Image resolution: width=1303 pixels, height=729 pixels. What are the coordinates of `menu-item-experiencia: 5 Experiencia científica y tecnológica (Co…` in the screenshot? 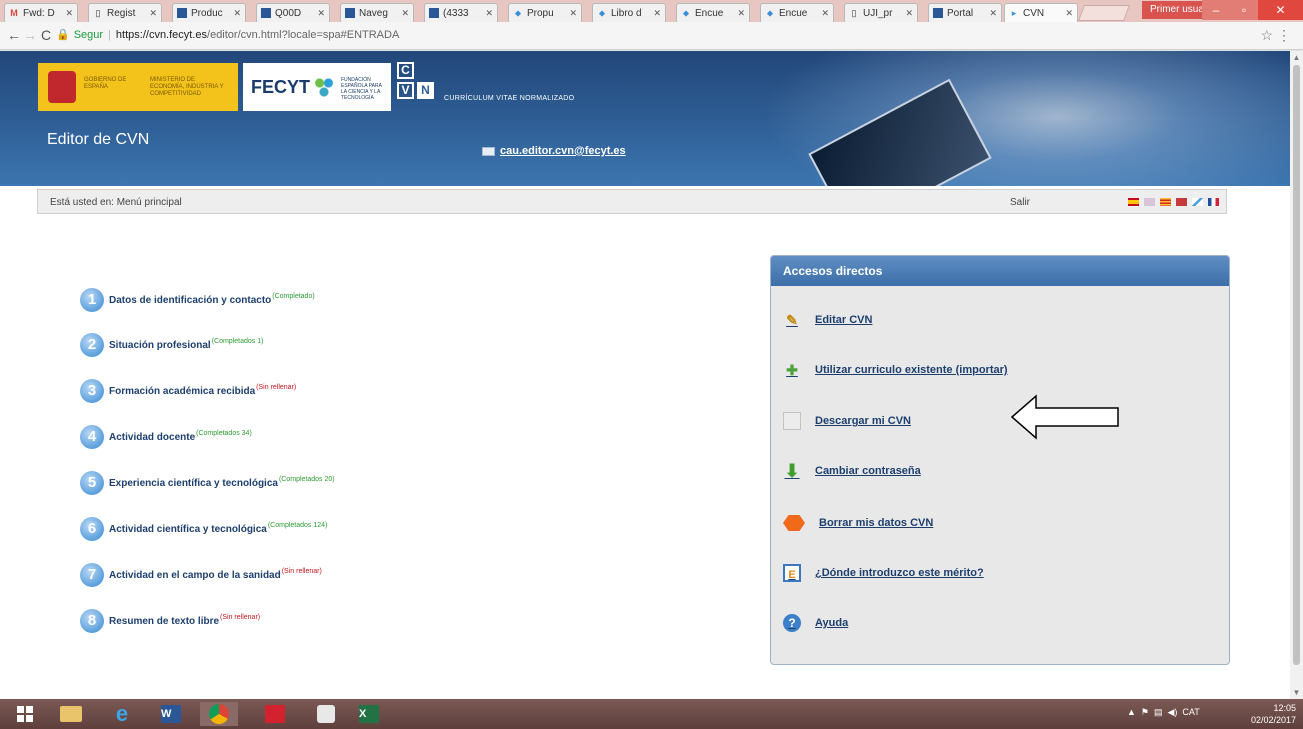 It's located at (380, 483).